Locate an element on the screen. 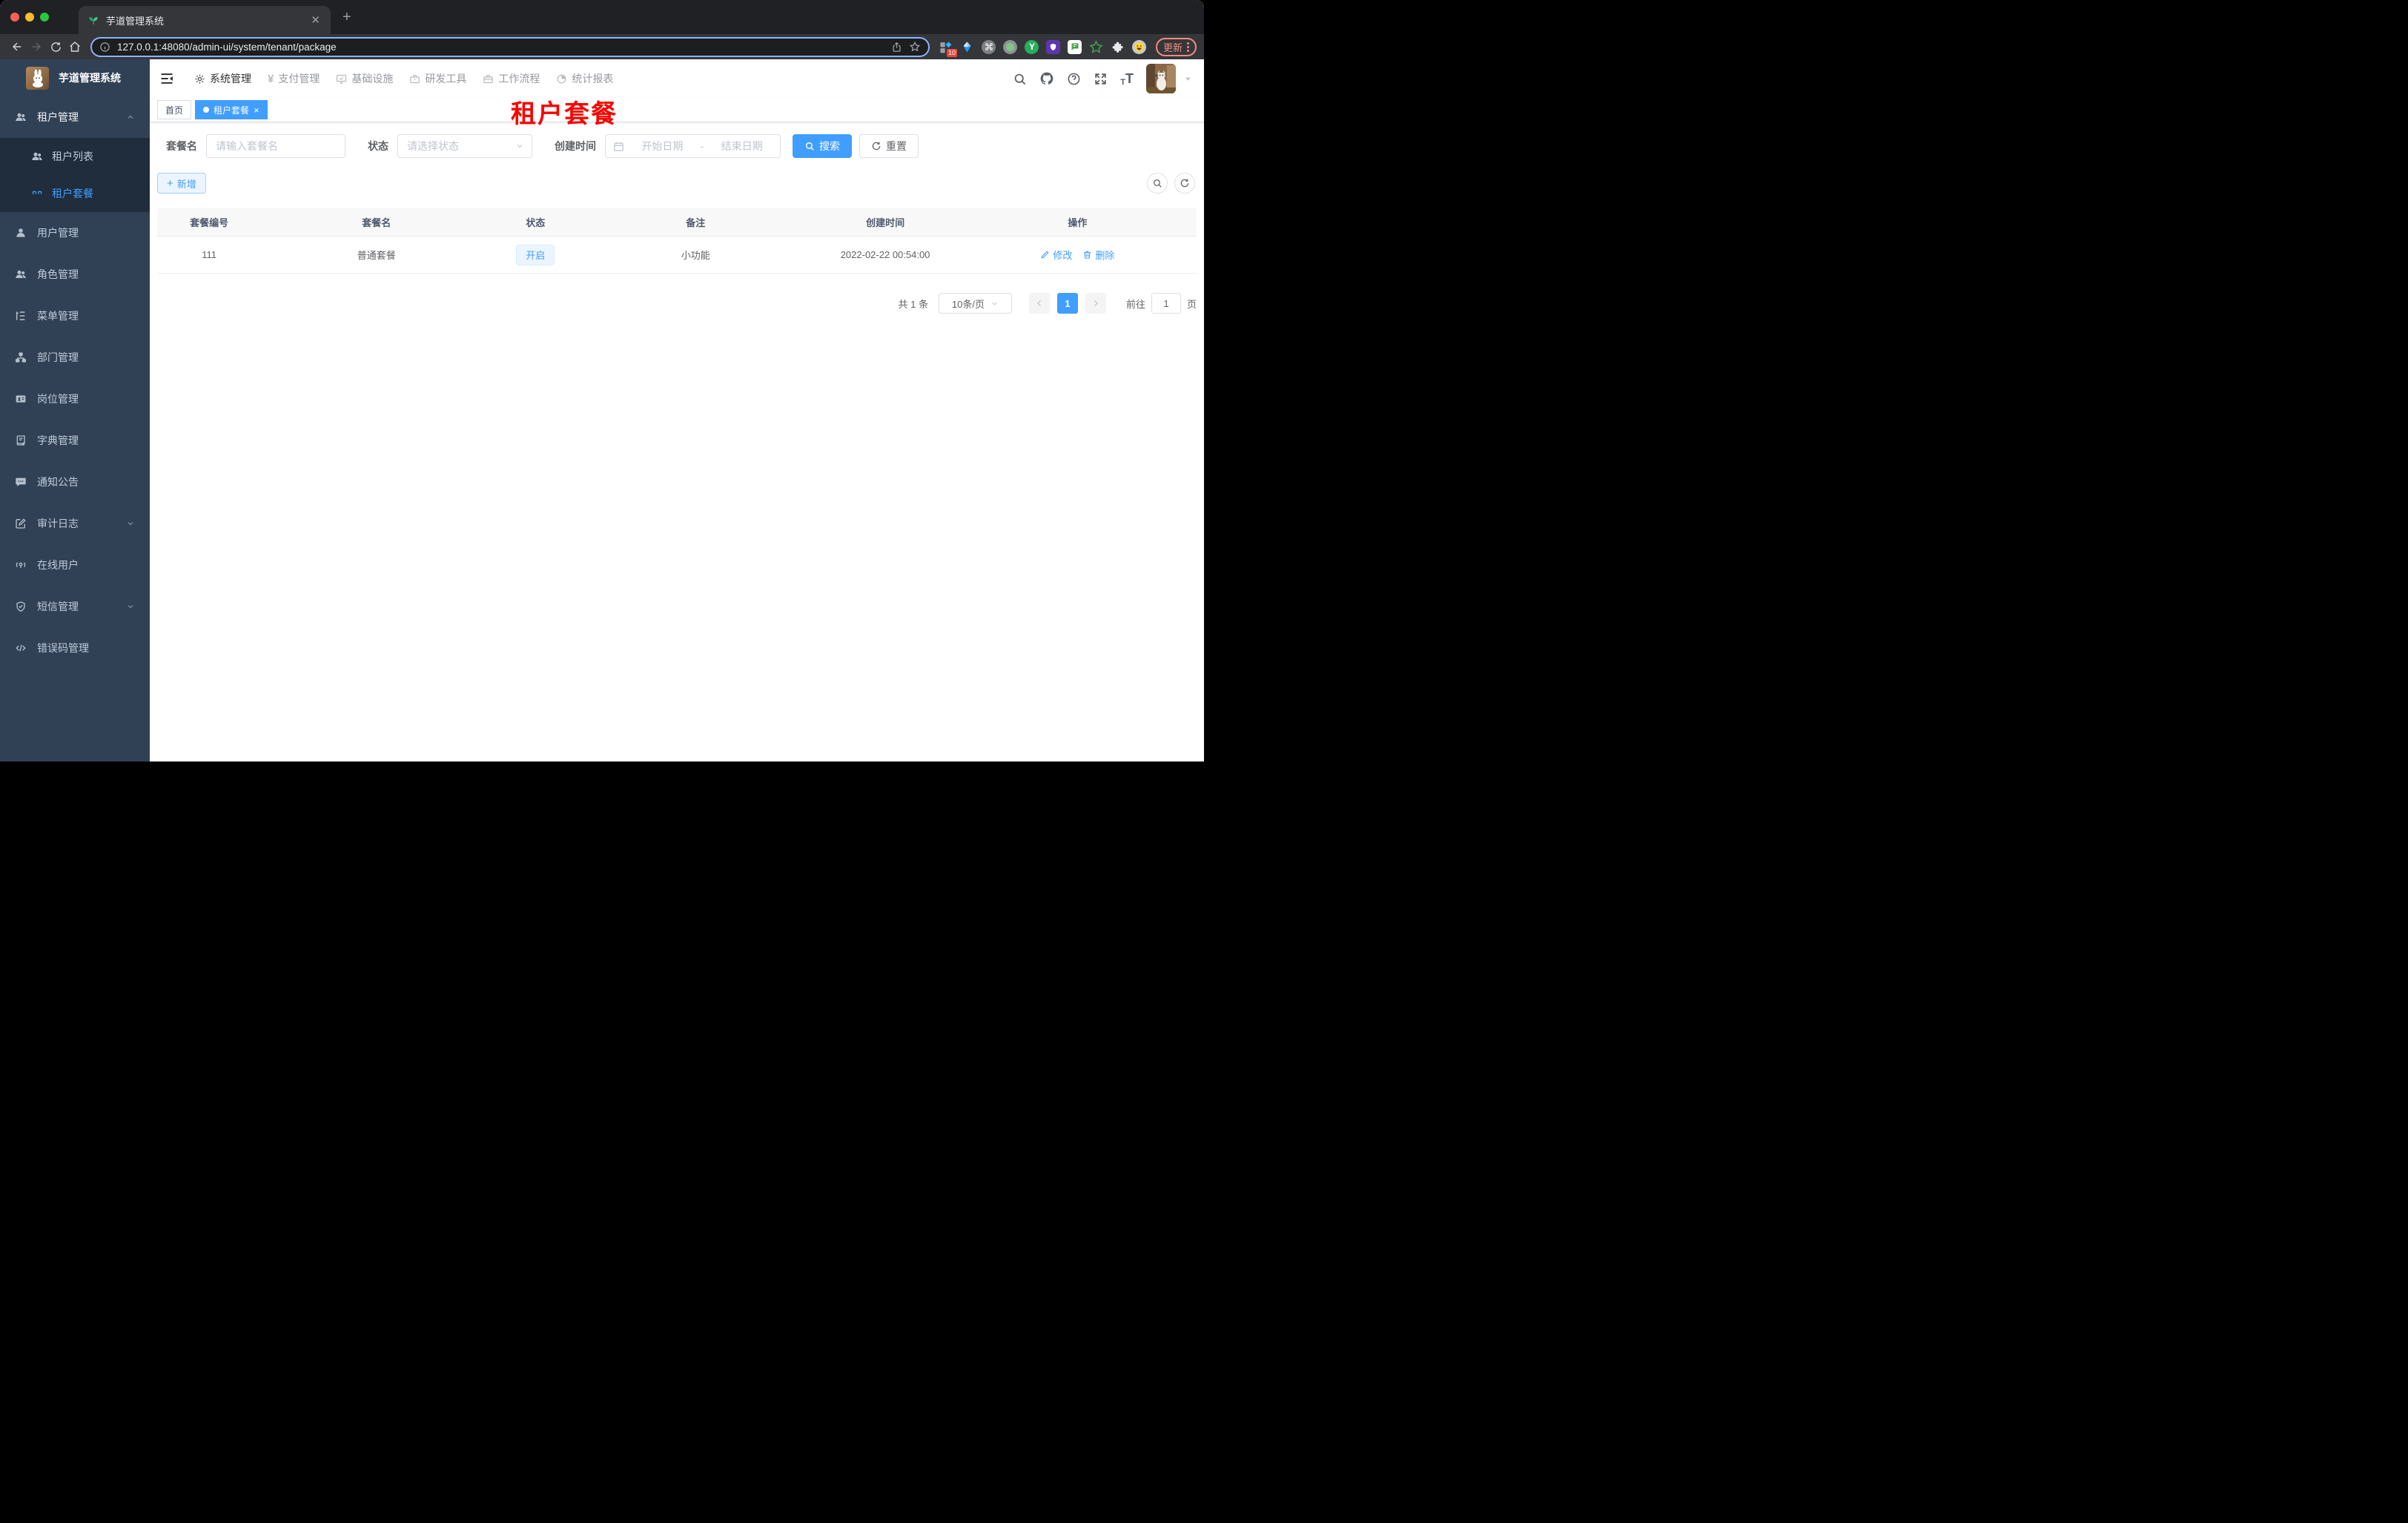 This screenshot has height=1523, width=2408. minimize-window-button is located at coordinates (29, 17).